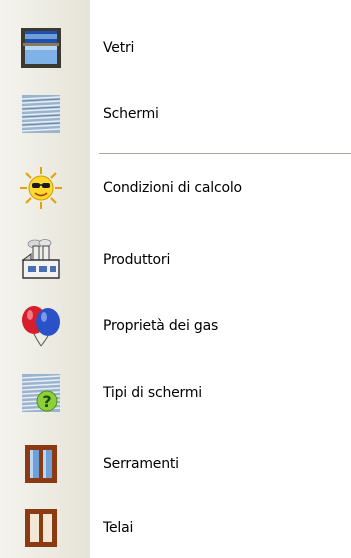 The width and height of the screenshot is (351, 558). What do you see at coordinates (119, 48) in the screenshot?
I see `menu-item-label: Vetri` at bounding box center [119, 48].